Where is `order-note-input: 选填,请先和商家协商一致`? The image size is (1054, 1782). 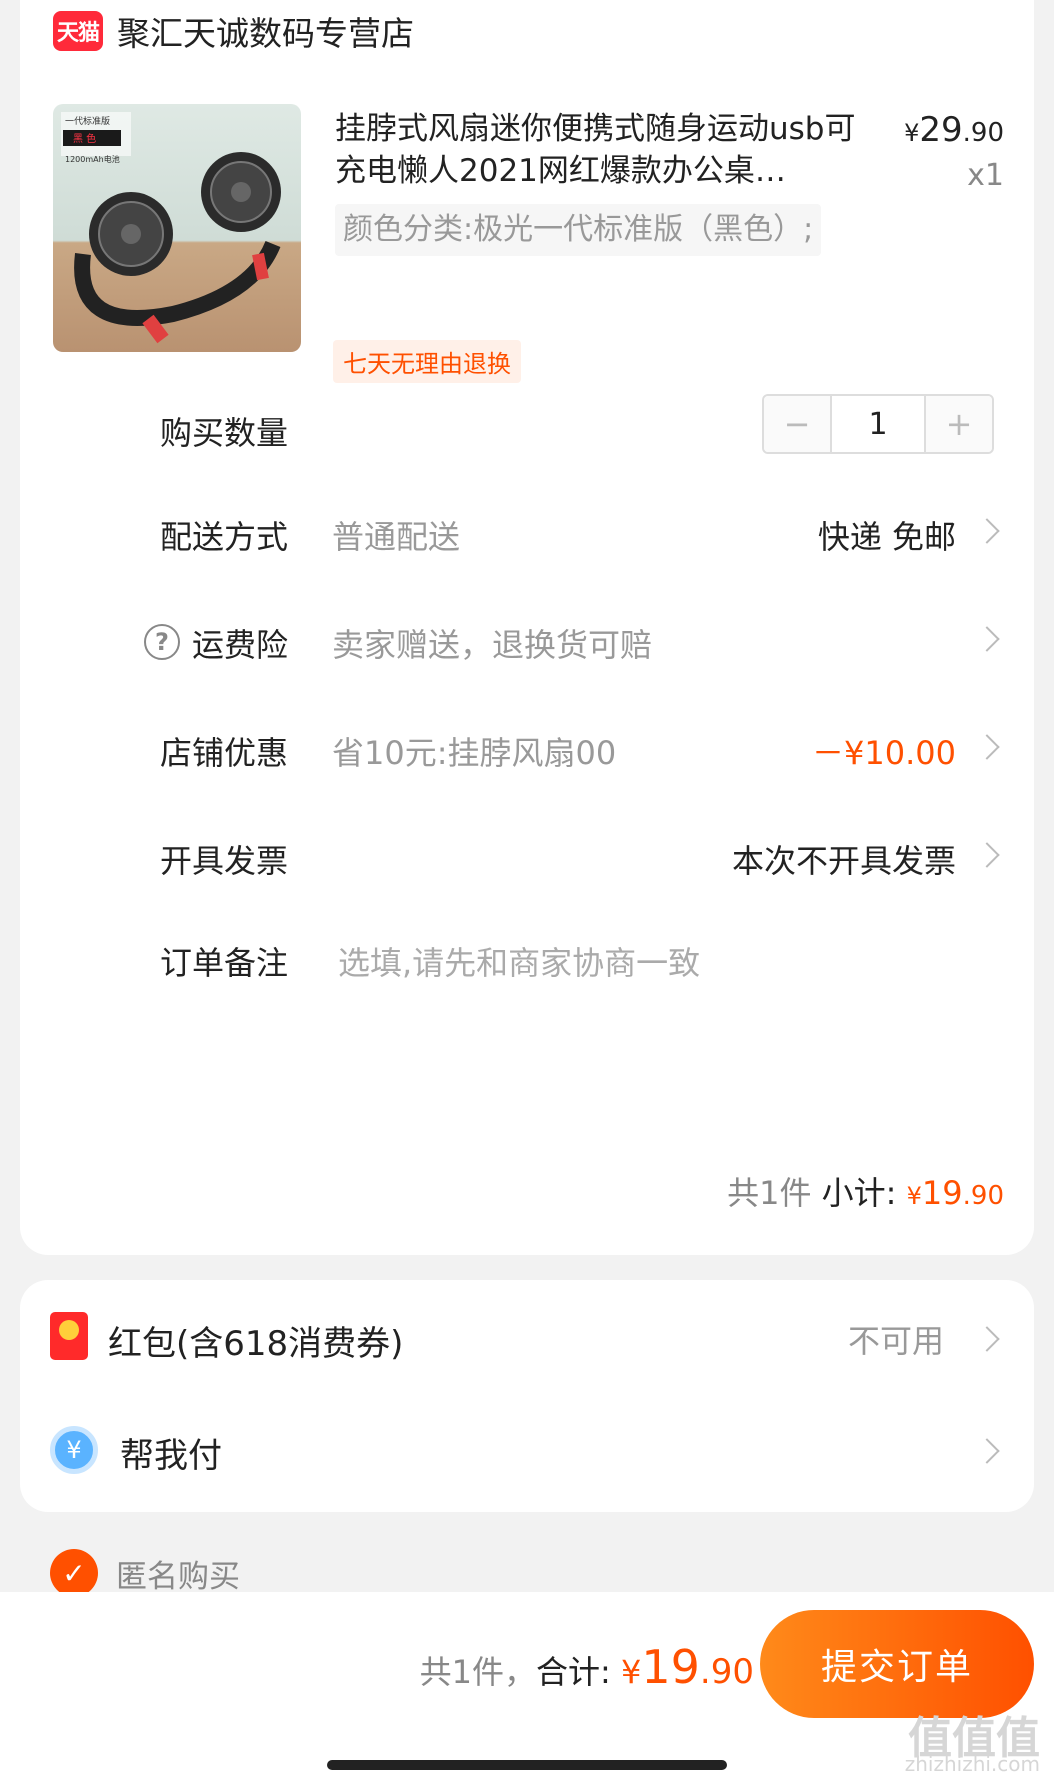
order-note-input: 选填,请先和商家协商一致 is located at coordinates (519, 961).